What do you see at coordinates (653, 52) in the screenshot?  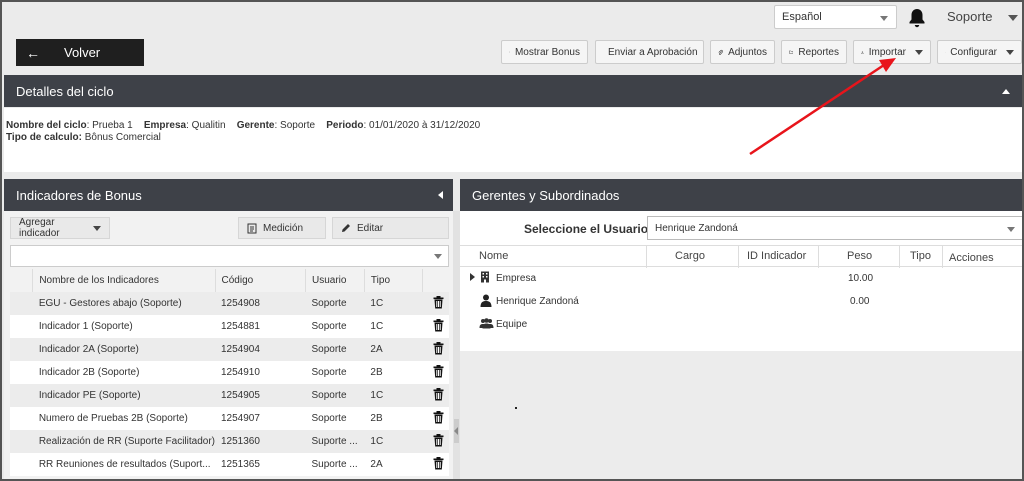 I see `send-approval-label: Enviar a Aprobación` at bounding box center [653, 52].